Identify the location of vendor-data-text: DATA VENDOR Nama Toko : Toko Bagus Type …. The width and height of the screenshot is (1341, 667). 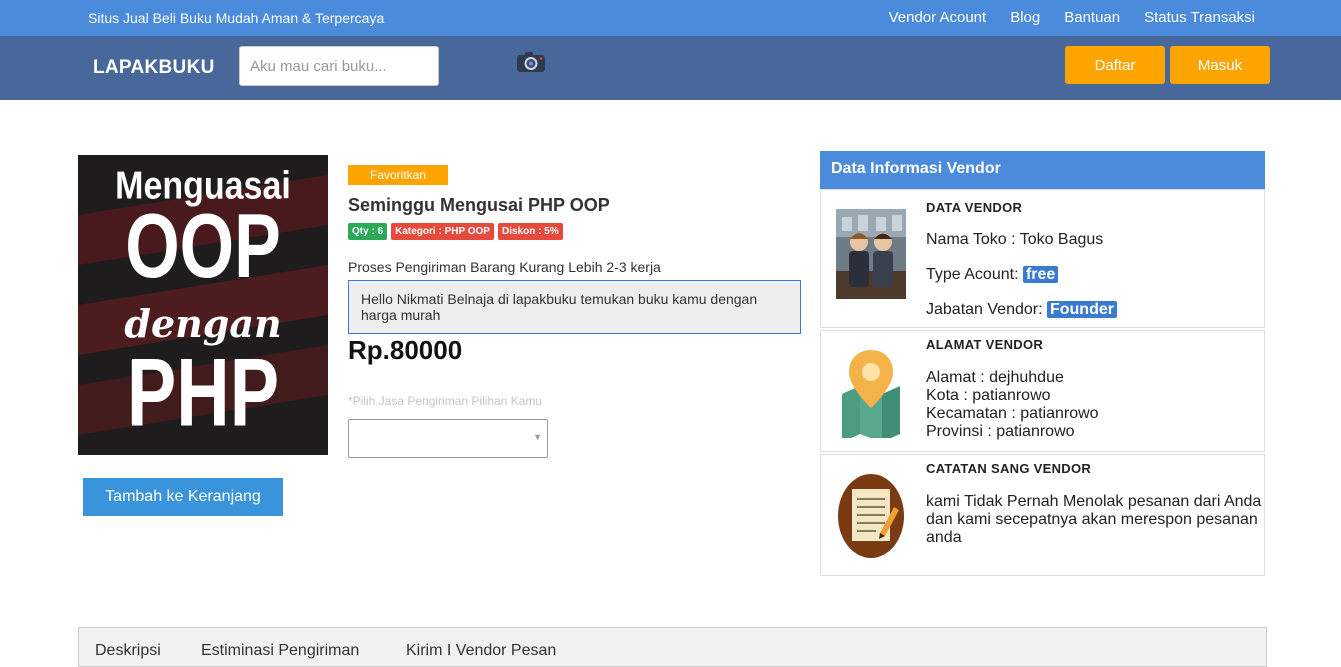
(1021, 259).